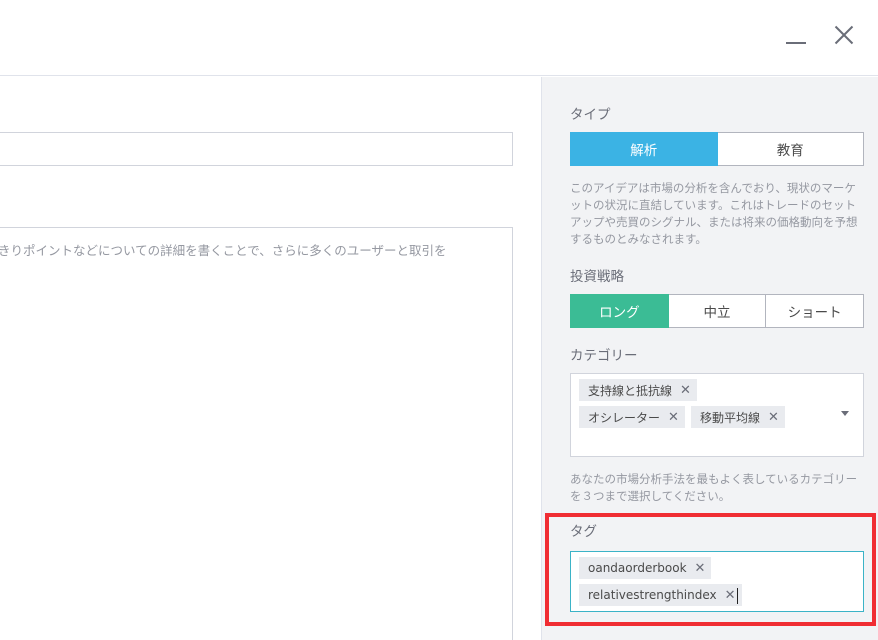 Image resolution: width=878 pixels, height=640 pixels. I want to click on strategy-selector: ロング 中立 ショート, so click(717, 311).